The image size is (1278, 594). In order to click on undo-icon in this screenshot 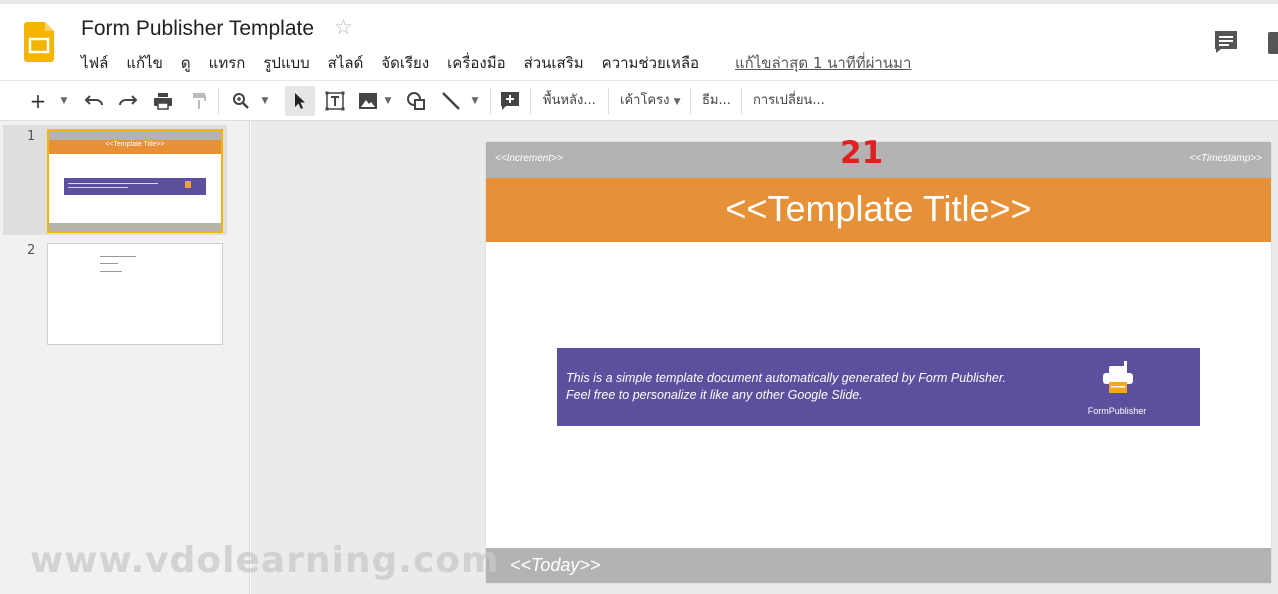, I will do `click(94, 101)`.